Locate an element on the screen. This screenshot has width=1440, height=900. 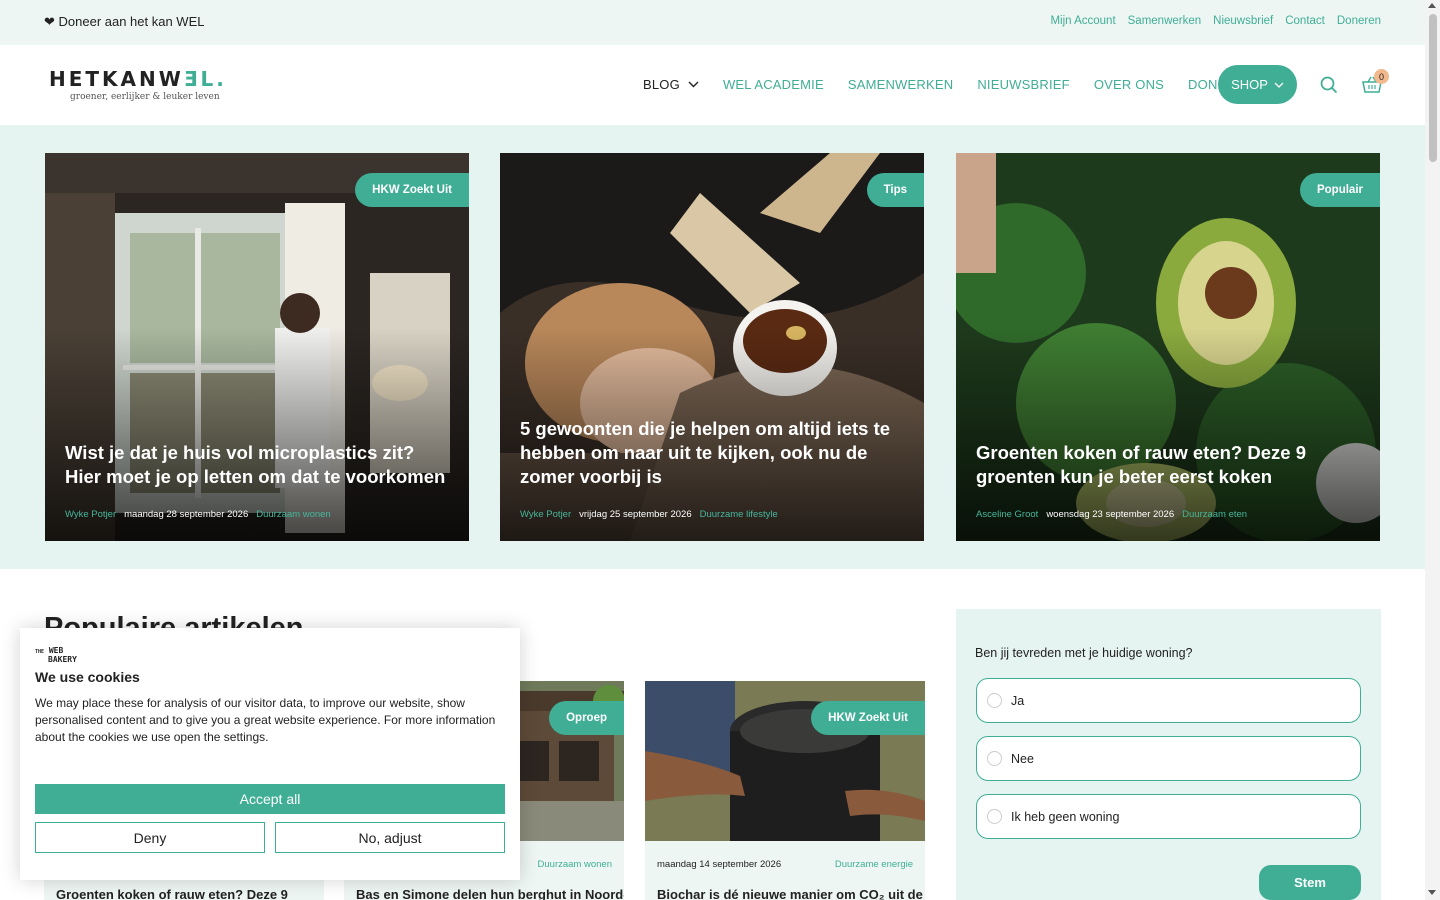
poll-option: Ja is located at coordinates (1168, 700).